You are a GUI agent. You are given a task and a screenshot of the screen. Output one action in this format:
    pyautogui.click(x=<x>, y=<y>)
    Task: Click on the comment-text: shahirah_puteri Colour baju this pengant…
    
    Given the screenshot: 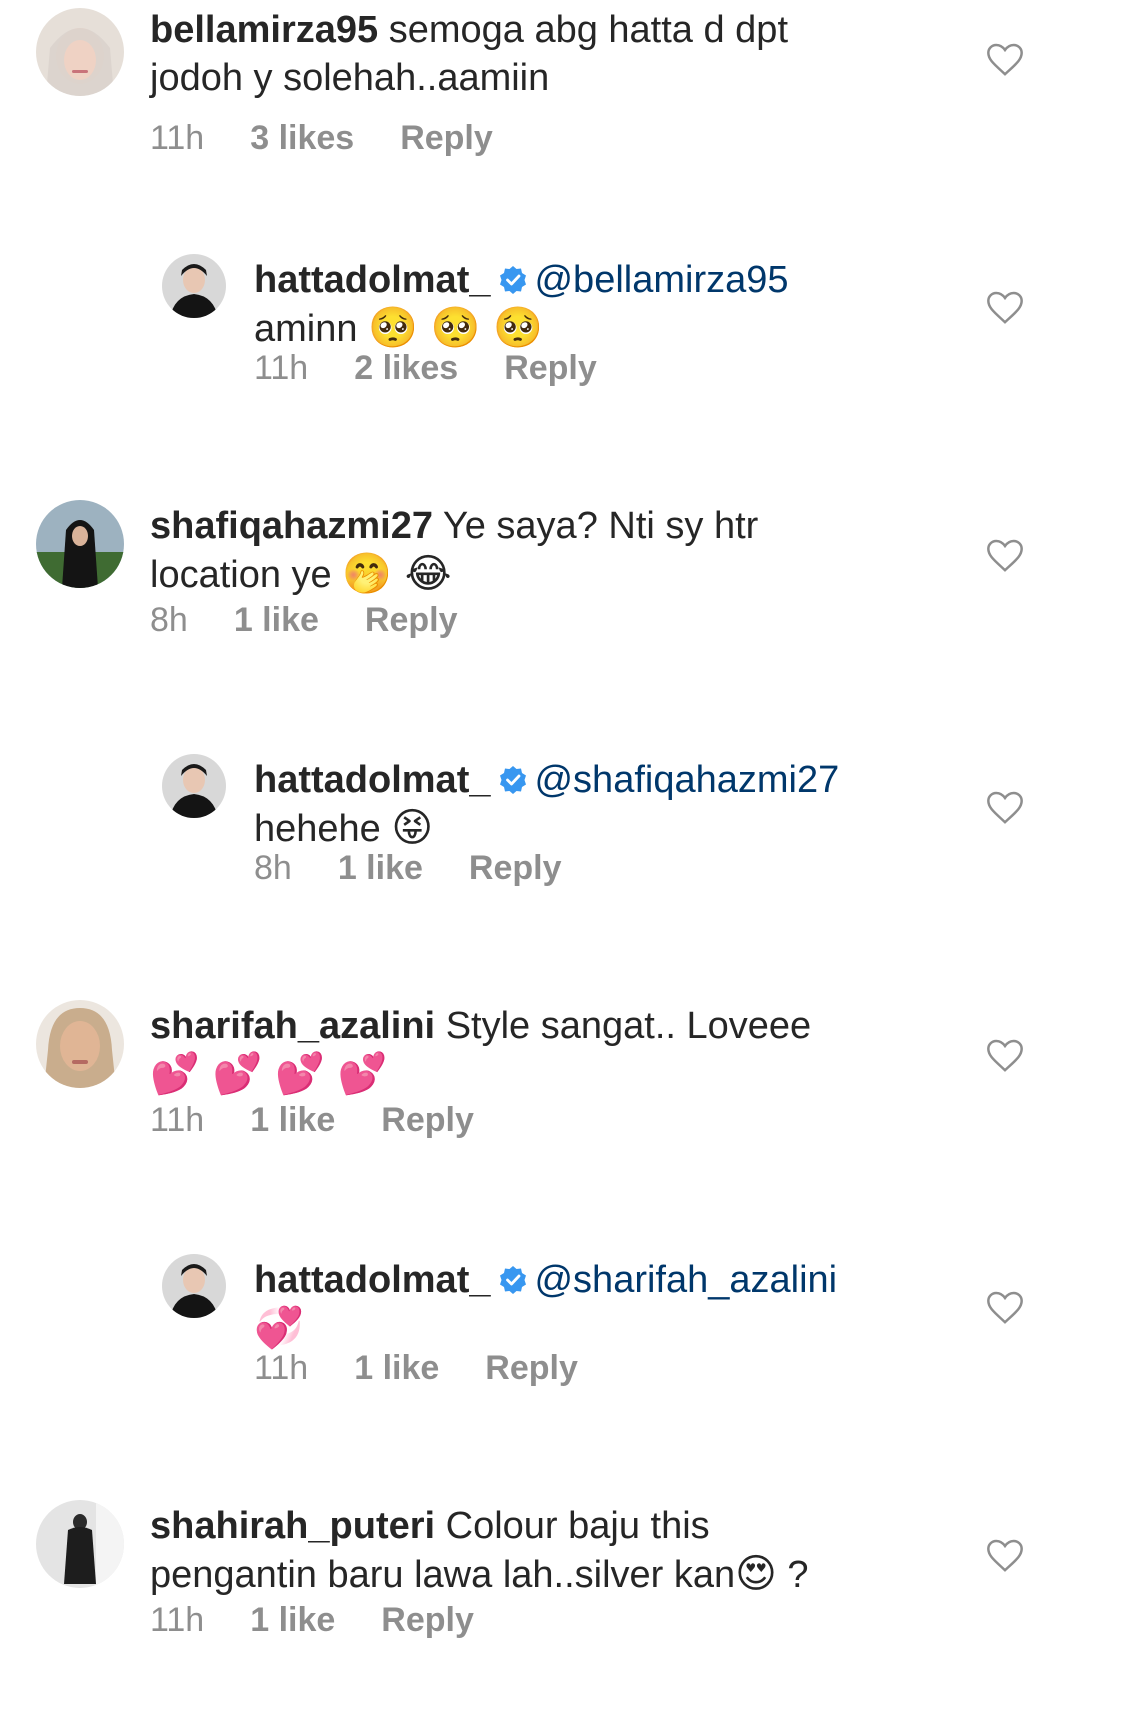 What is the action you would take?
    pyautogui.click(x=530, y=1550)
    